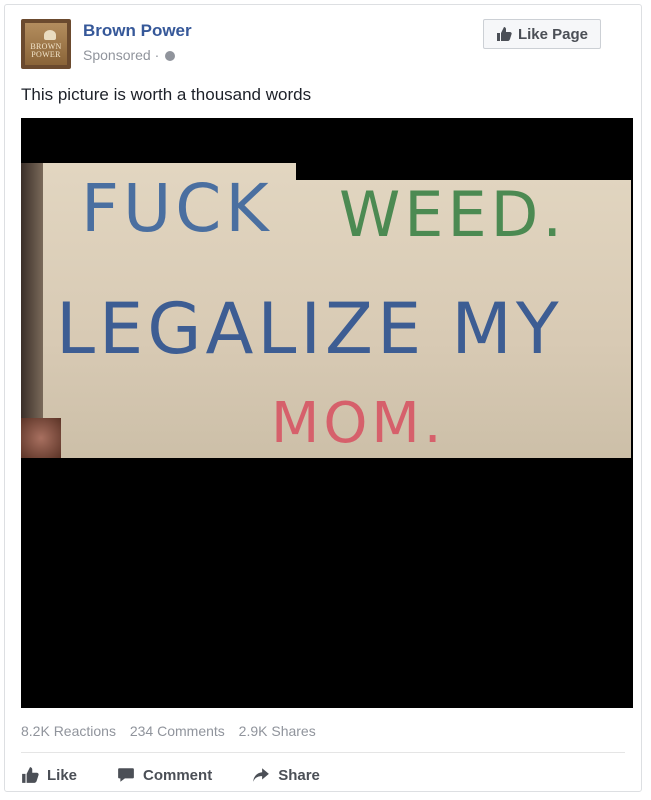 This screenshot has width=651, height=800. Describe the element at coordinates (166, 94) in the screenshot. I see `post-caption: This picture is worth a thousand words` at that location.